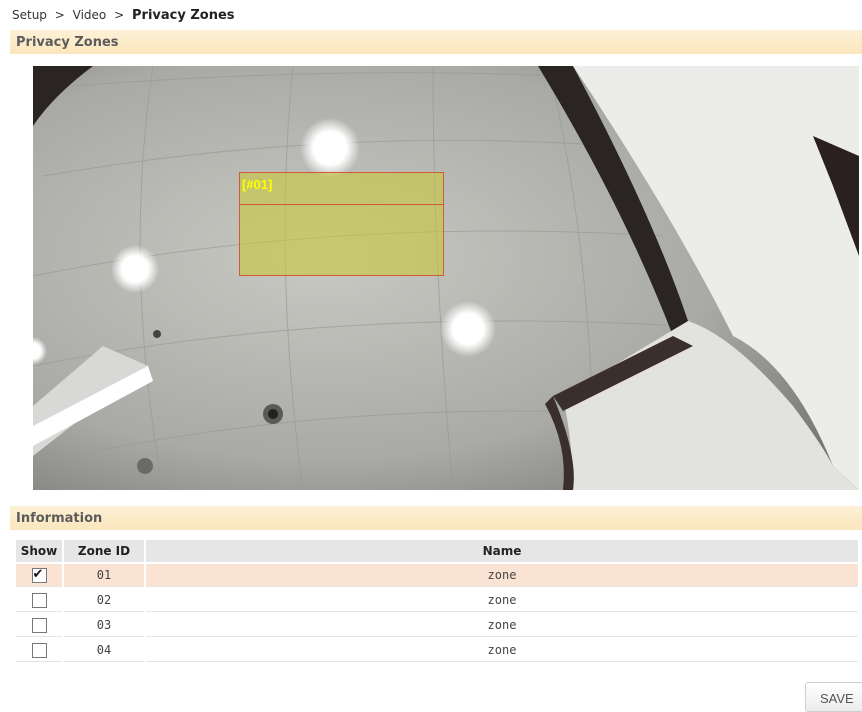  I want to click on table-row: ✔ 01 zone, so click(437, 575).